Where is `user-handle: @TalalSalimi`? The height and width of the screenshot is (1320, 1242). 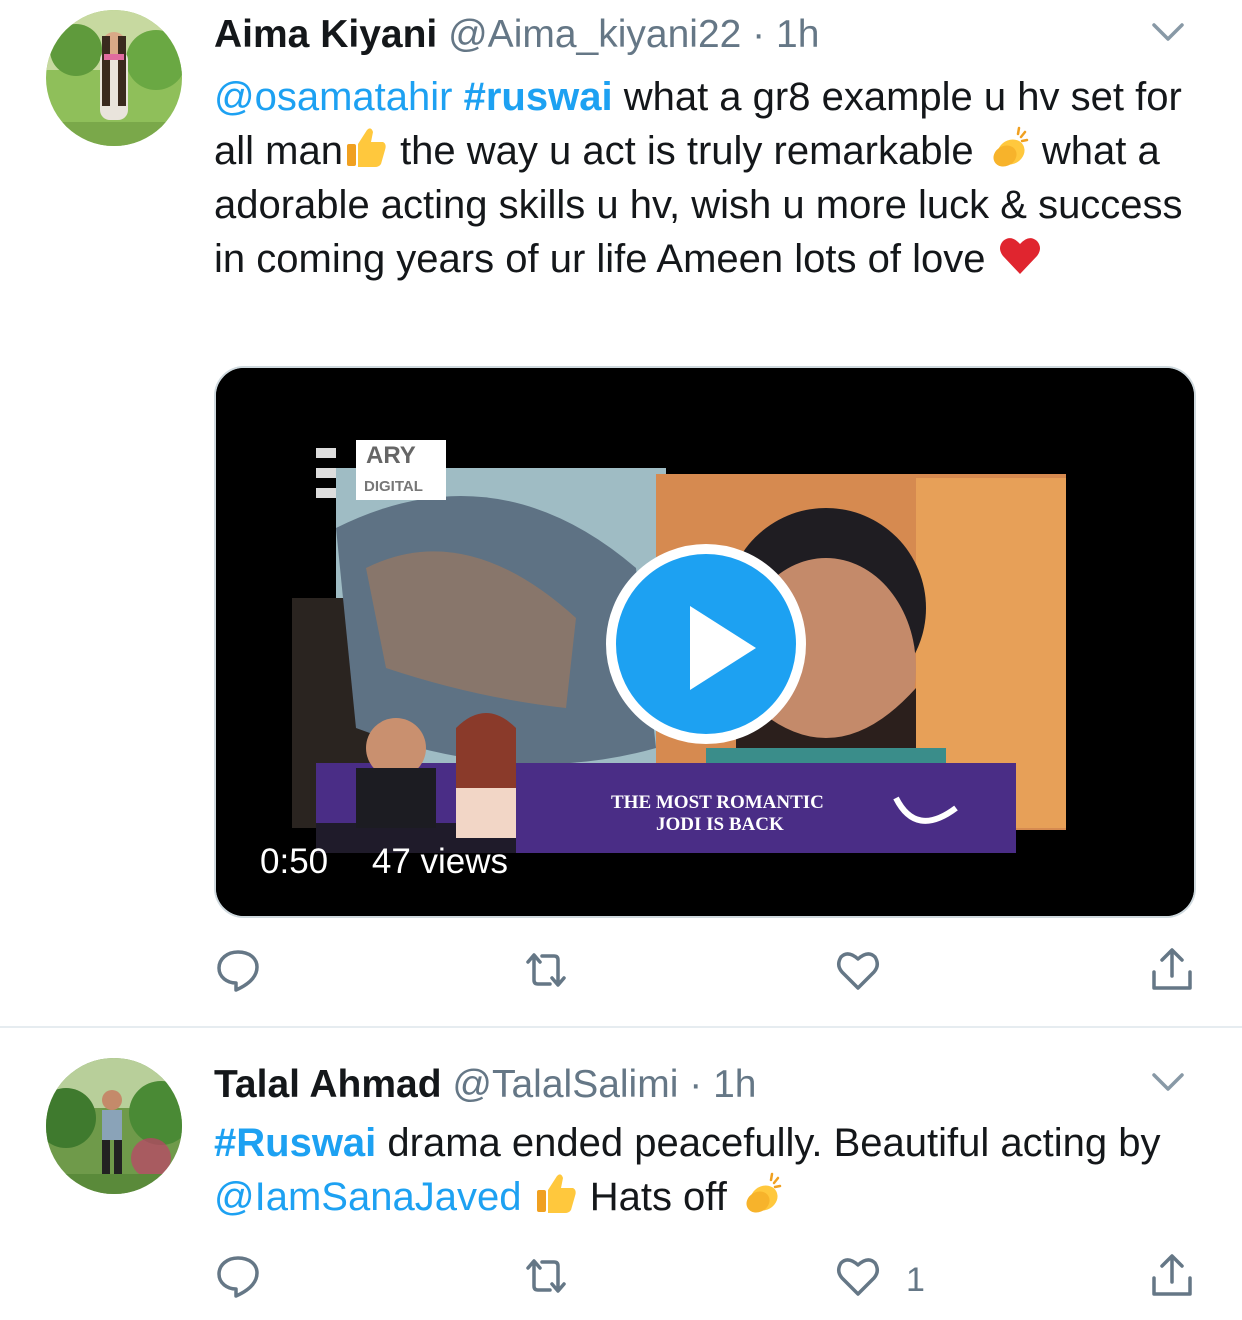 user-handle: @TalalSalimi is located at coordinates (565, 1084).